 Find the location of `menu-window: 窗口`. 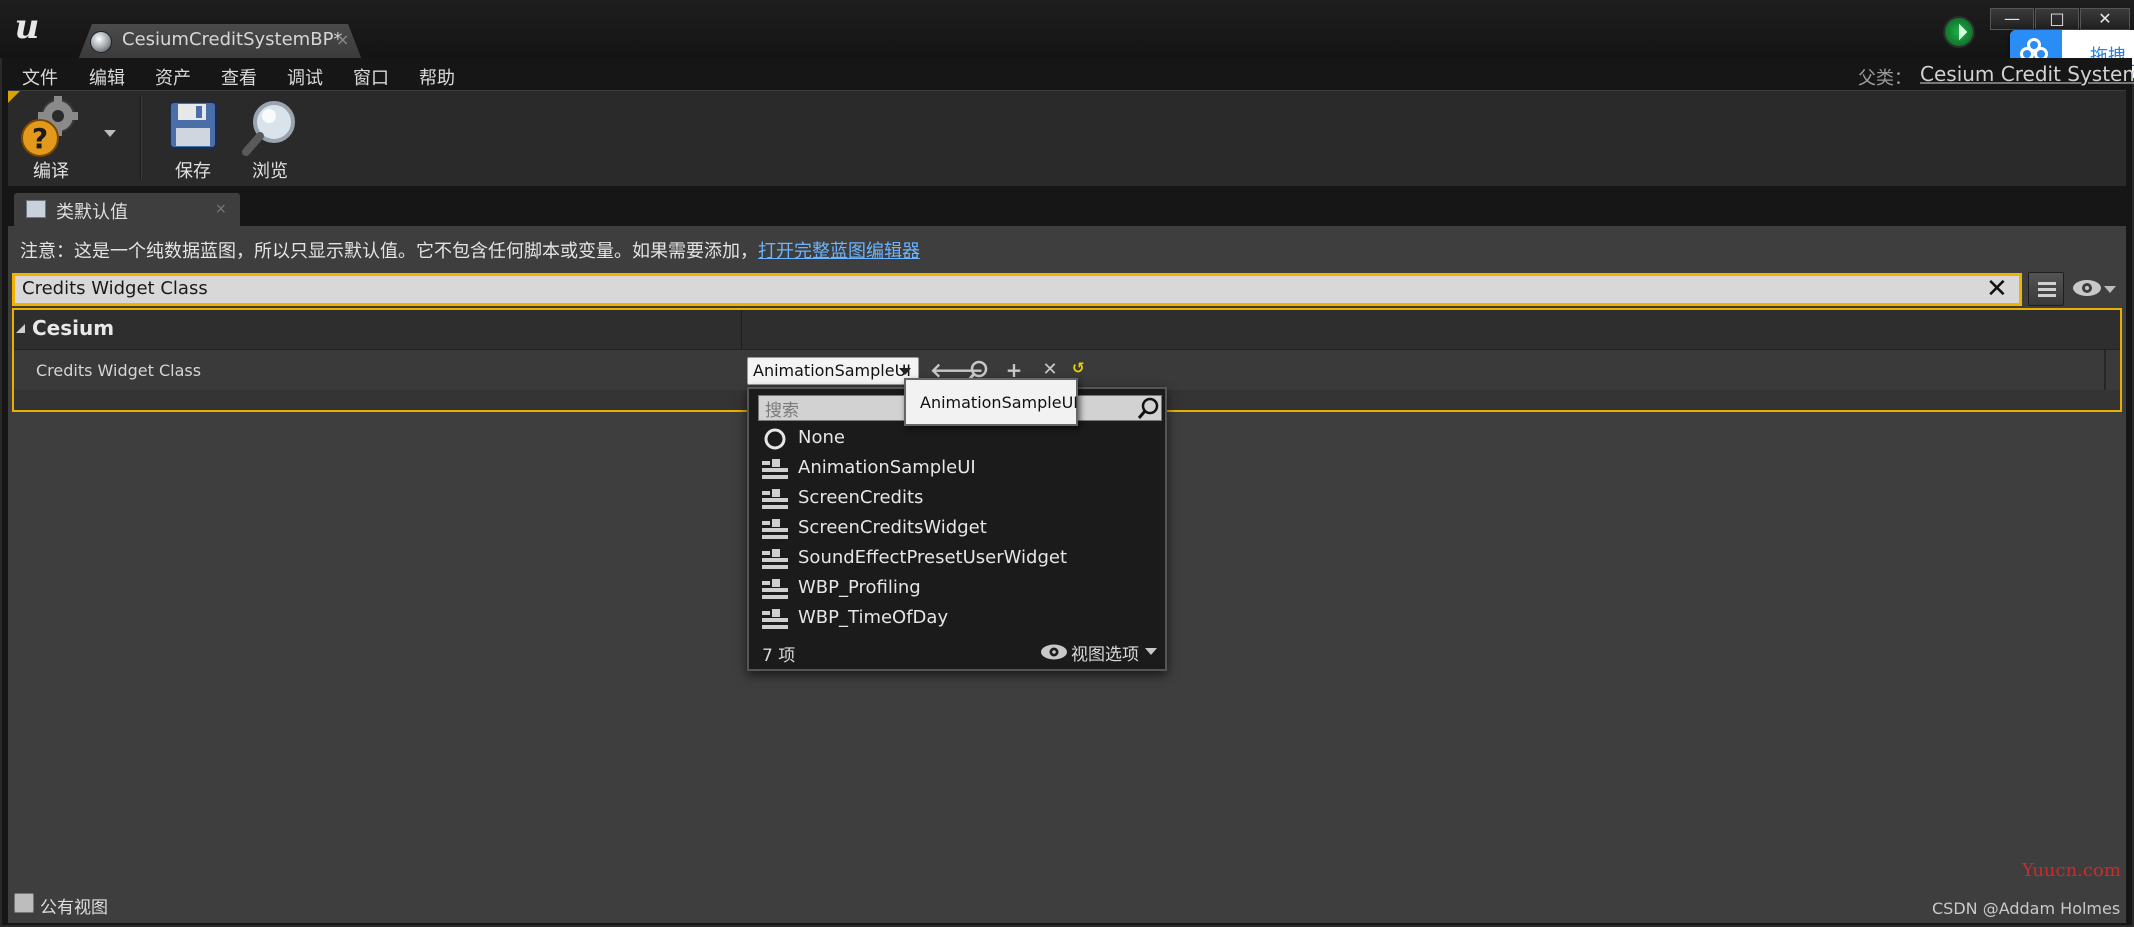

menu-window: 窗口 is located at coordinates (371, 77).